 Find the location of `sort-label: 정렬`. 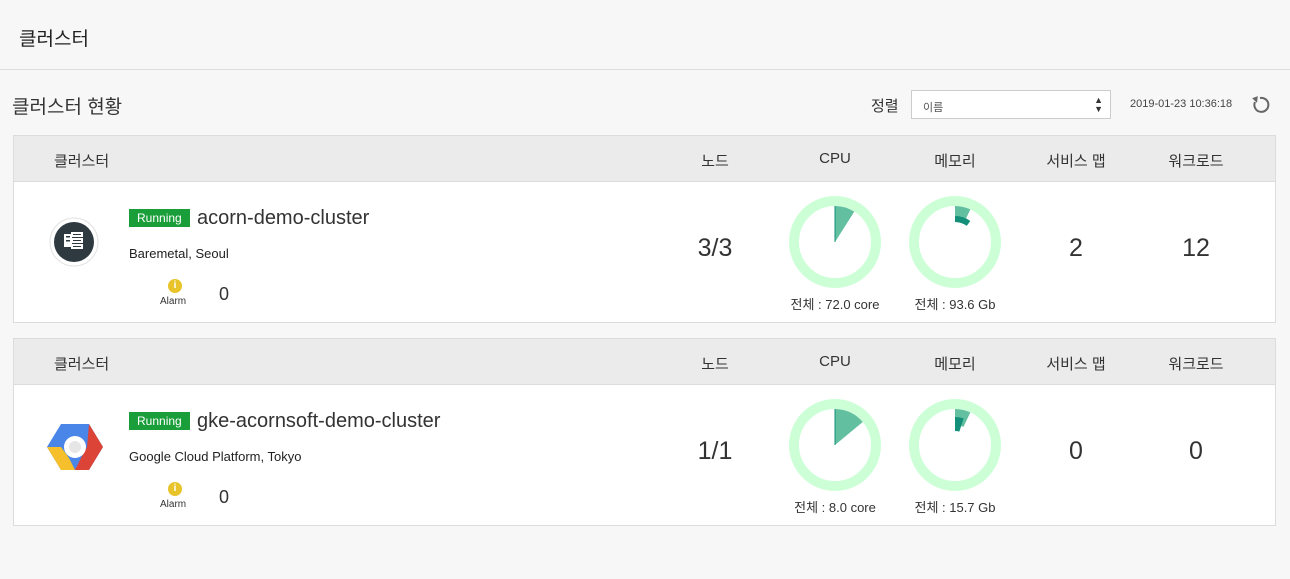

sort-label: 정렬 is located at coordinates (885, 106).